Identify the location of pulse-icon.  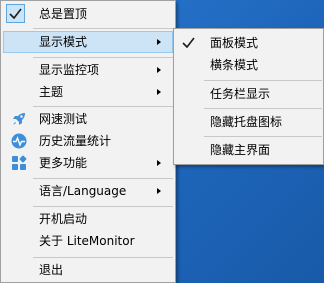
(19, 141).